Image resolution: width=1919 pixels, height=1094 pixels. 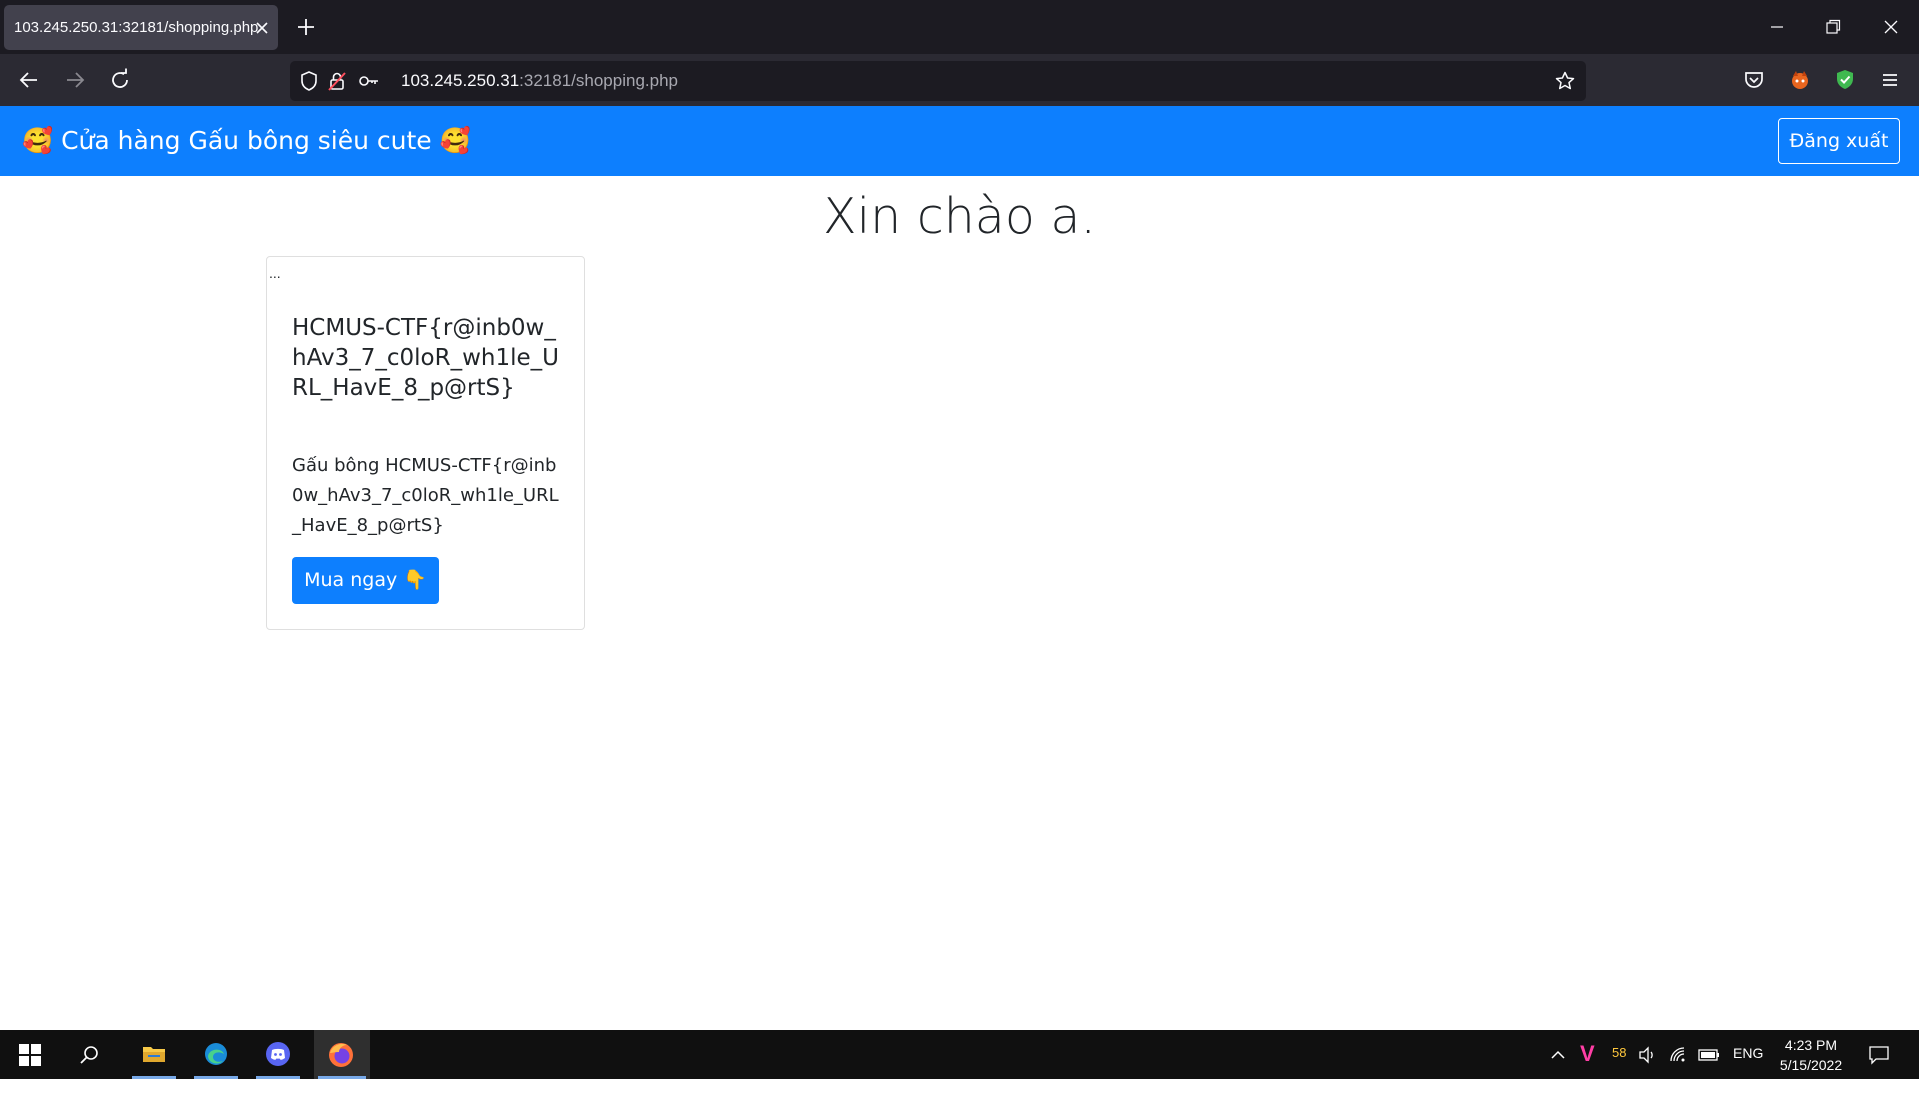 I want to click on edge-browser-icon, so click(x=216, y=1054).